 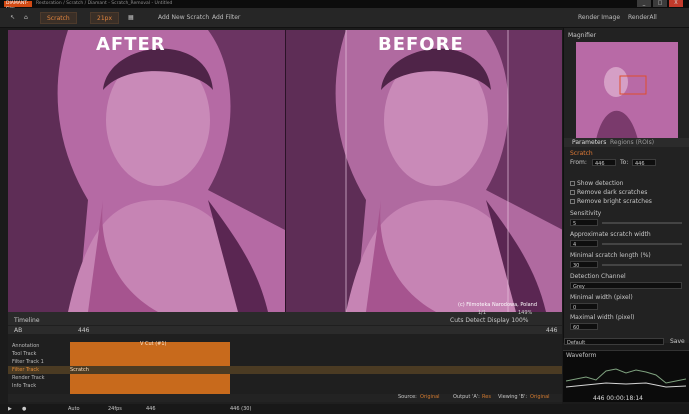 I want to click on from-label: From:, so click(x=578, y=162).